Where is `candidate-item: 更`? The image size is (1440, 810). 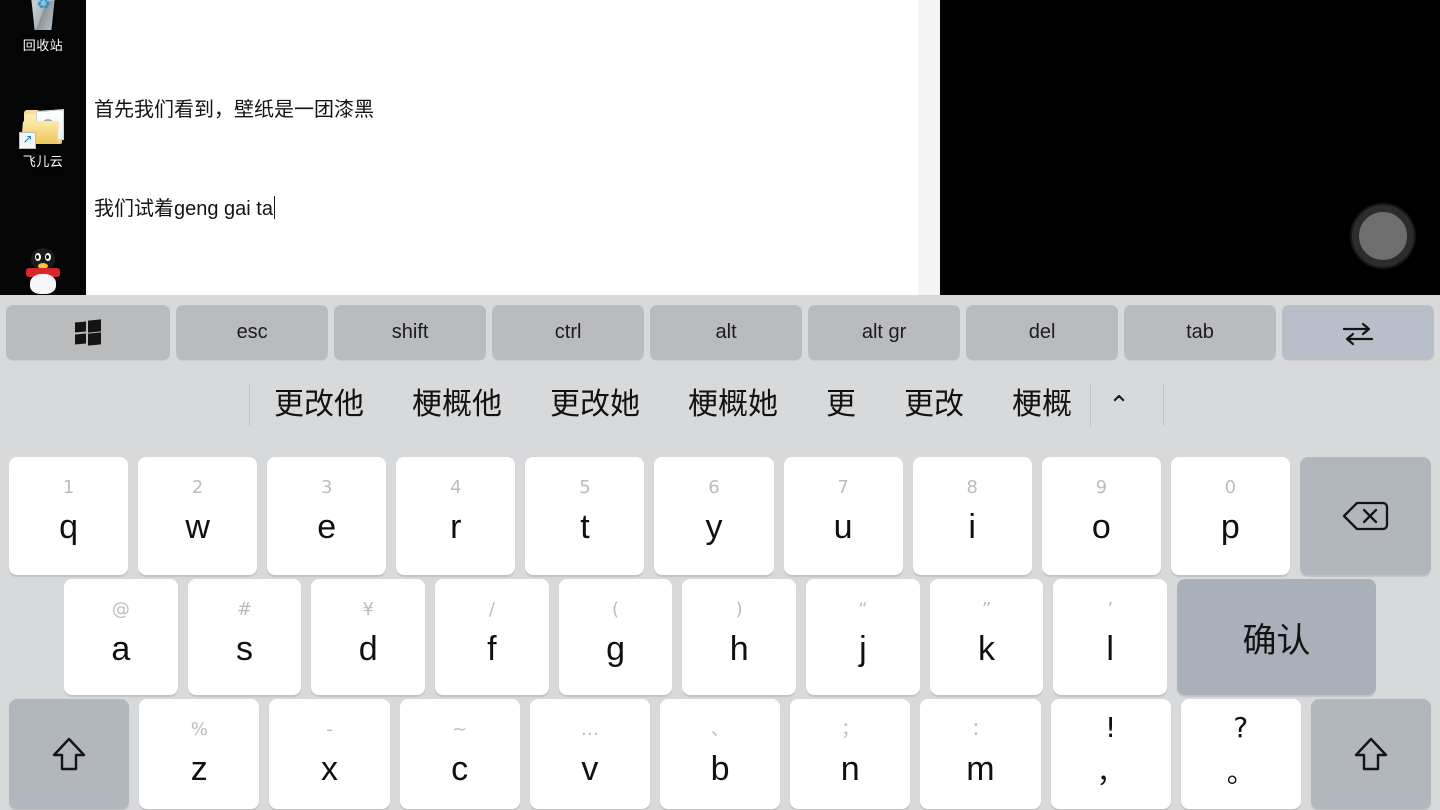
candidate-item: 更 is located at coordinates (841, 405).